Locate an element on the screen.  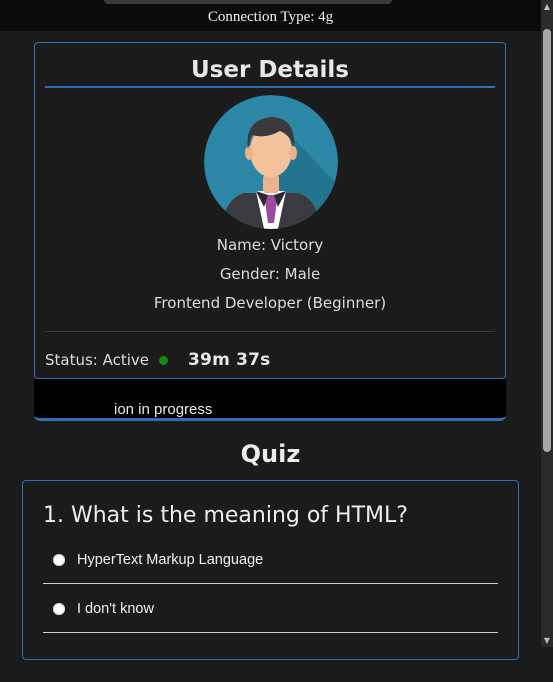
progress-banner: ion in progress is located at coordinates (270, 400).